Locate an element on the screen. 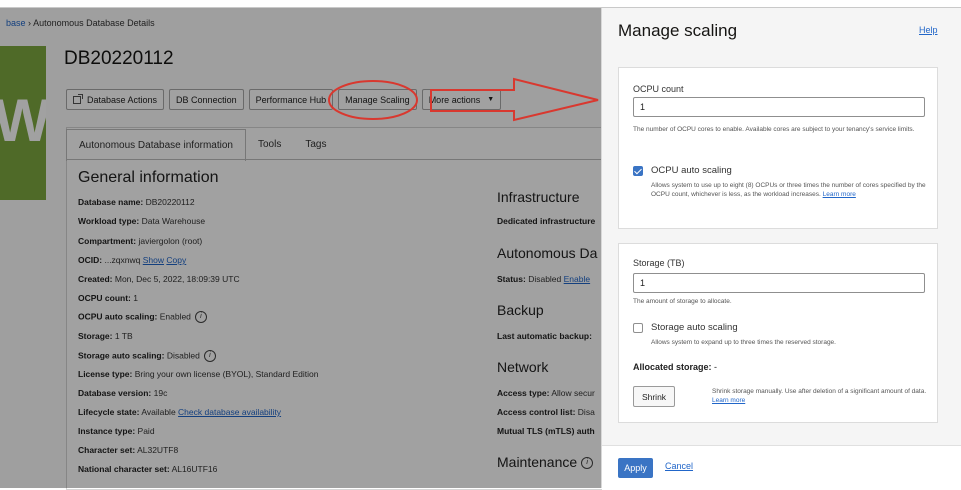 The width and height of the screenshot is (961, 490). row-label: National character set: is located at coordinates (124, 469).